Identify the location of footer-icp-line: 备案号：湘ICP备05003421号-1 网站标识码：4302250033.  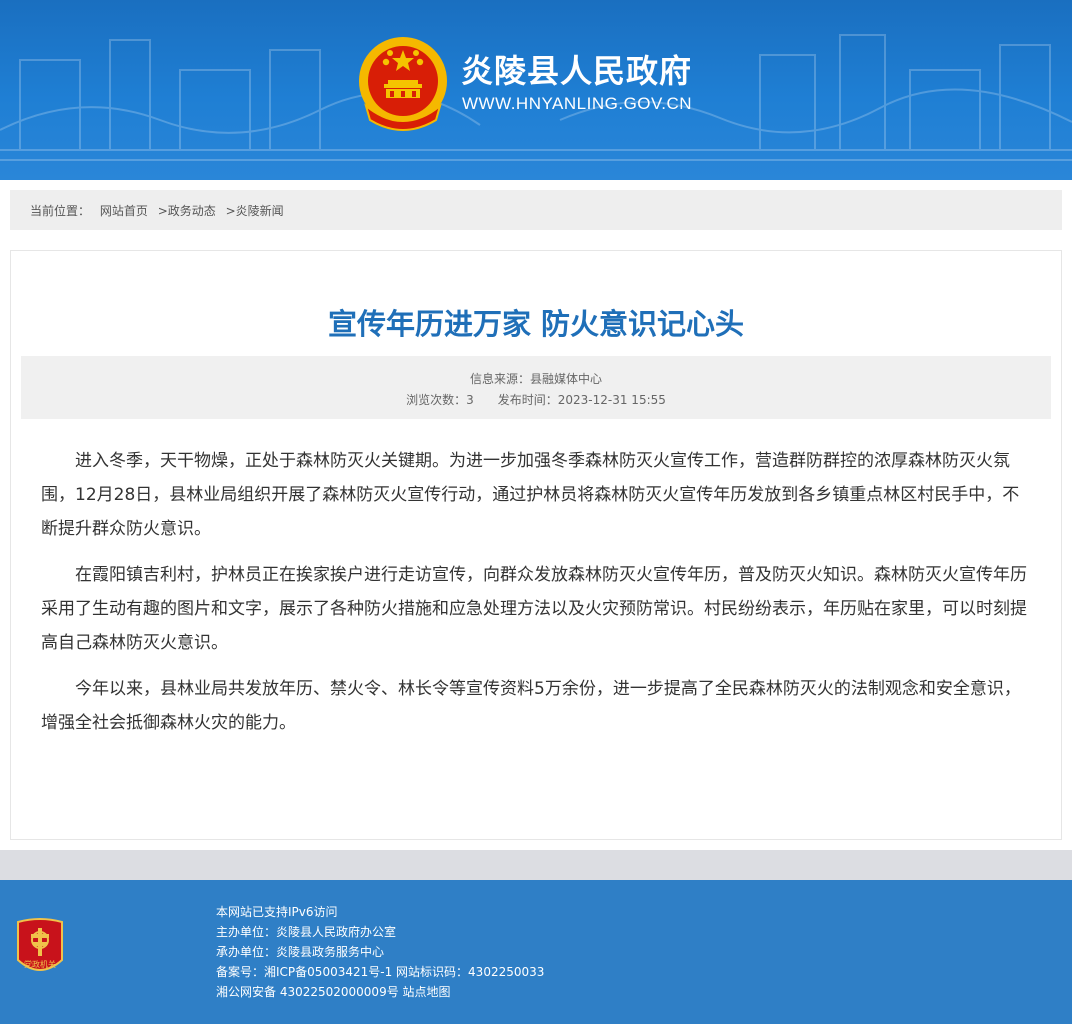
(380, 972).